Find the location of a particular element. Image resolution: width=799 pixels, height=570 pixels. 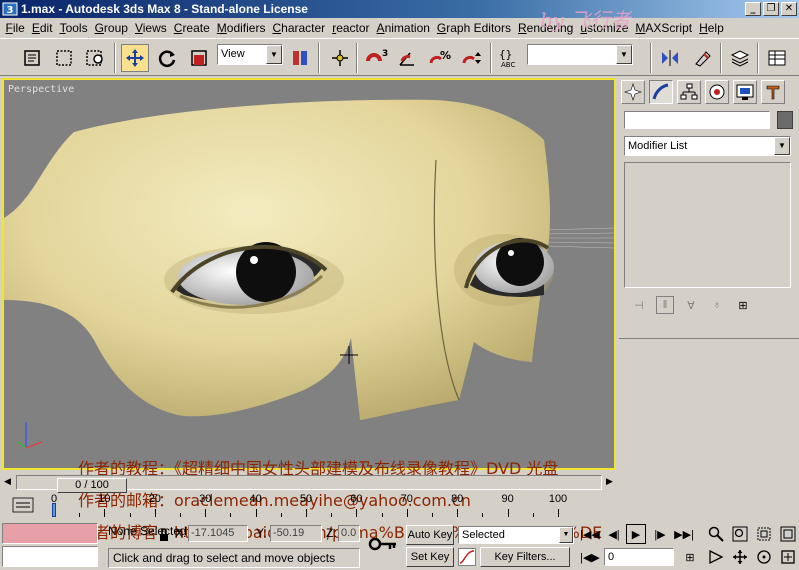

angle-snap-icon is located at coordinates (408, 58).